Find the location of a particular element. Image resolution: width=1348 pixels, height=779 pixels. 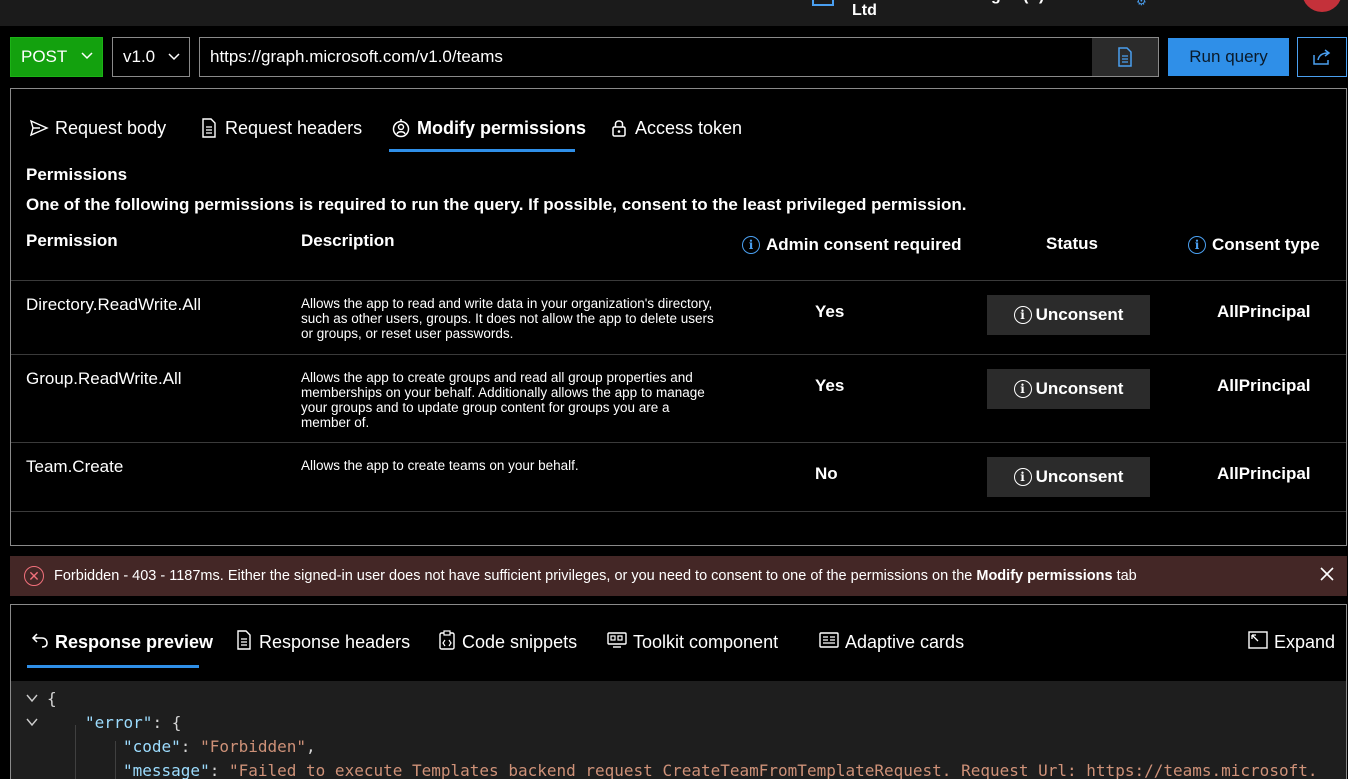

run-query-button: Run query is located at coordinates (1228, 57).